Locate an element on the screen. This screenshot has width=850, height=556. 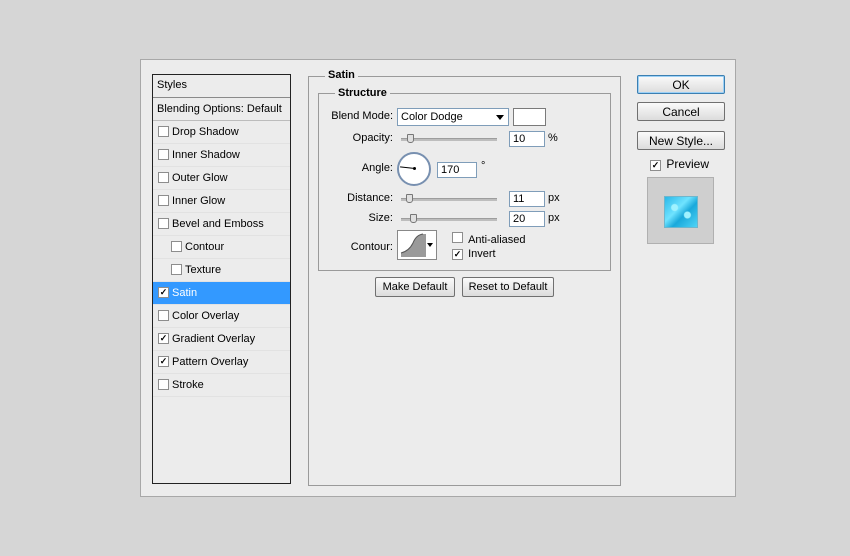
anti-aliased-label: Anti-aliased is located at coordinates (497, 240).